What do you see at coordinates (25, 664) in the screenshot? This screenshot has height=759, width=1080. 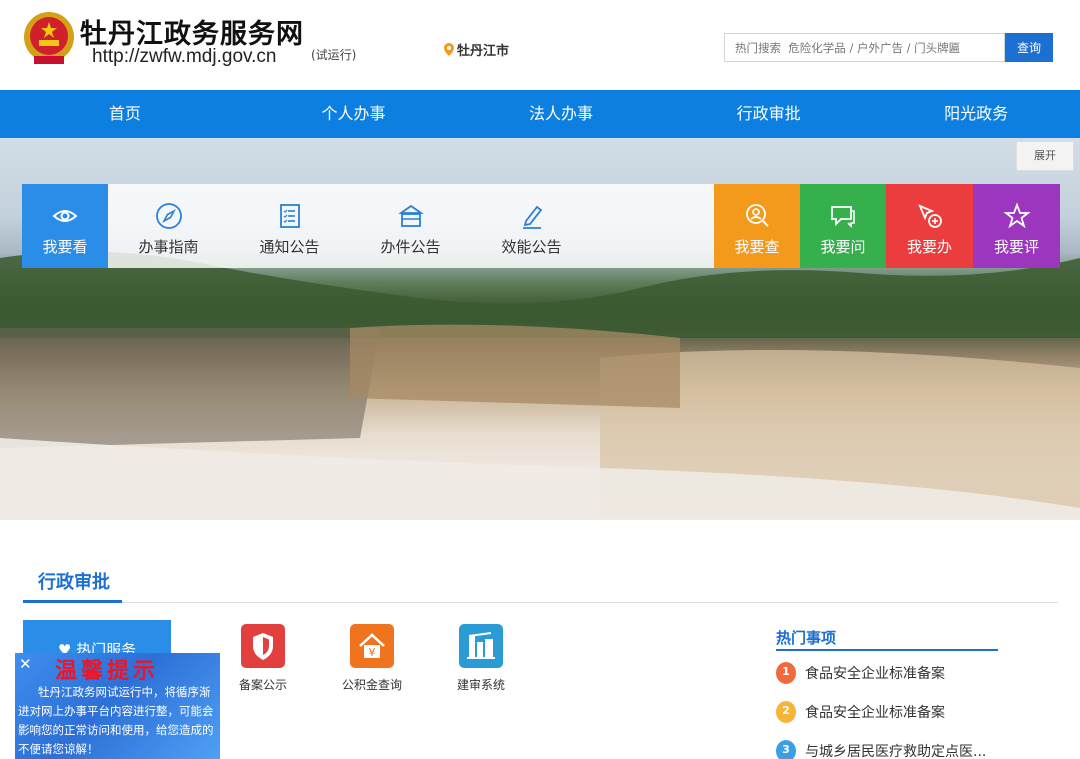 I see `close-icon: ✕` at bounding box center [25, 664].